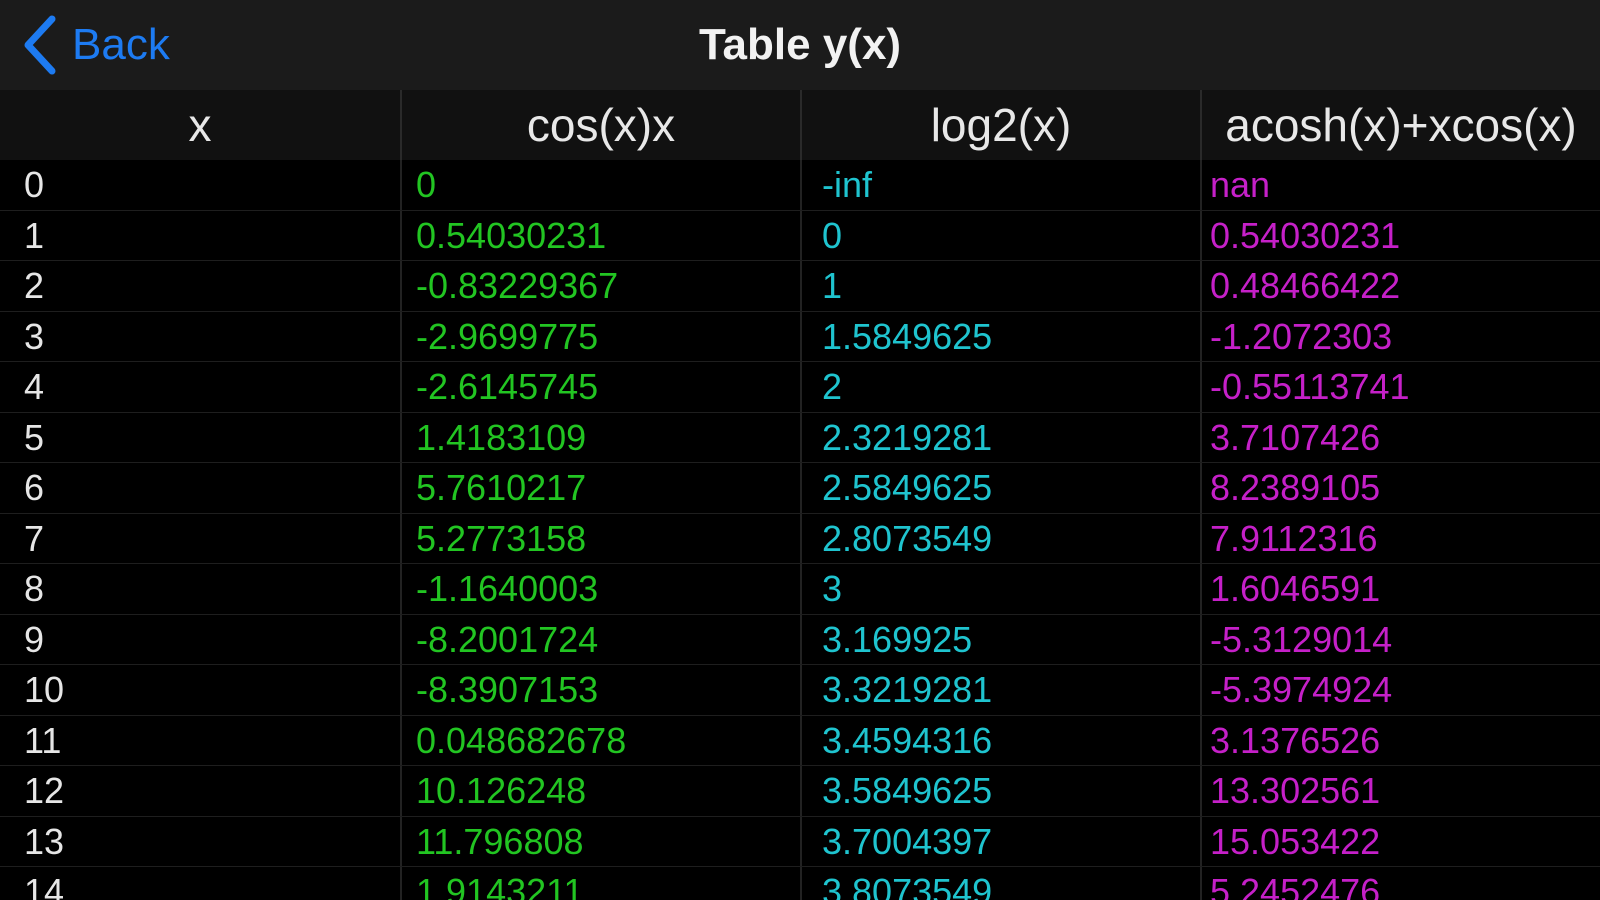 The image size is (1600, 900). What do you see at coordinates (1301, 639) in the screenshot?
I see `cell-function-3: -5.3129014` at bounding box center [1301, 639].